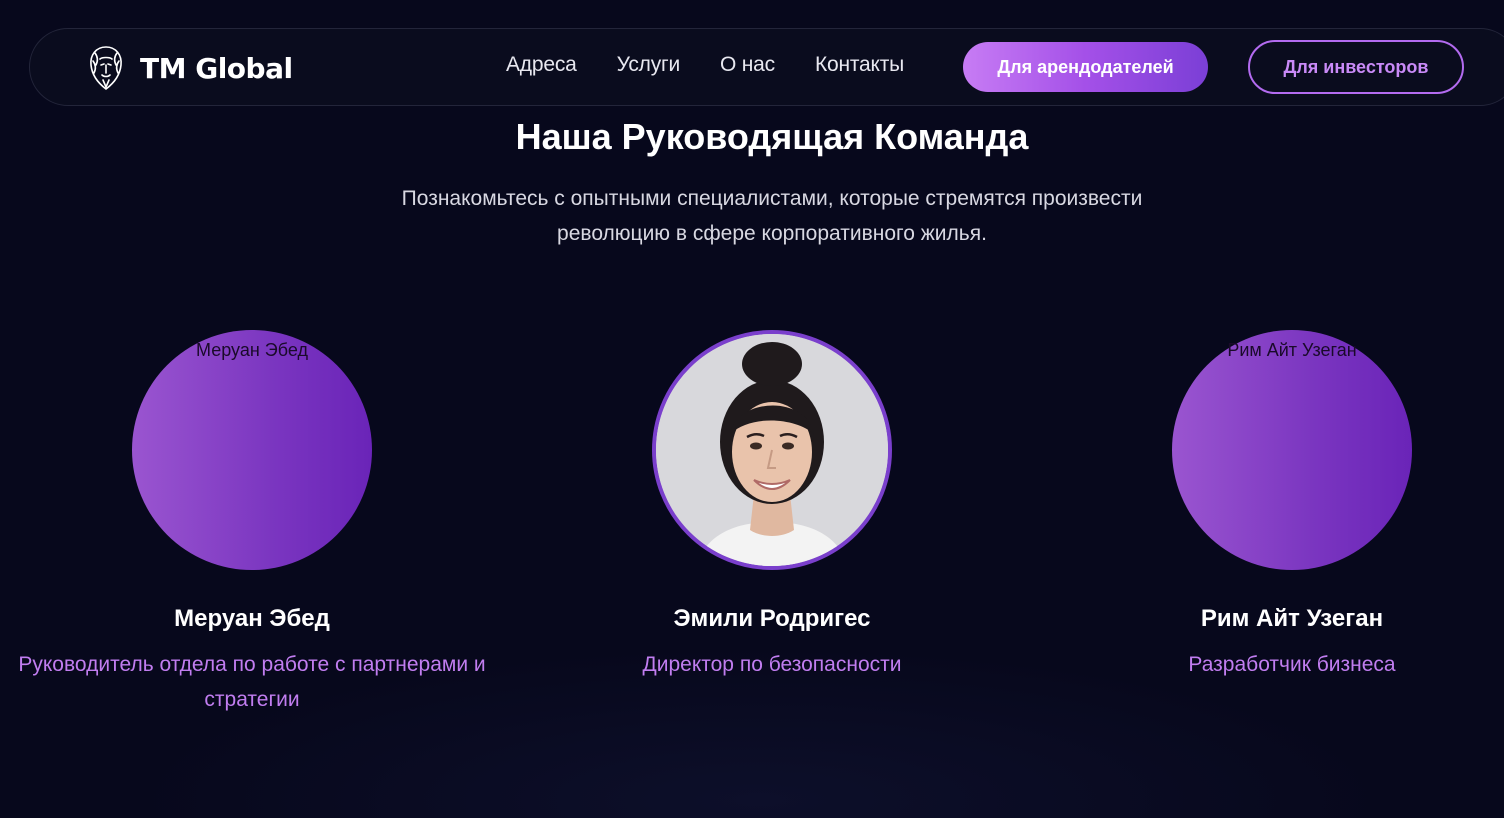 The width and height of the screenshot is (1504, 818). Describe the element at coordinates (772, 664) in the screenshot. I see `member-role: Директор по безопасности` at that location.